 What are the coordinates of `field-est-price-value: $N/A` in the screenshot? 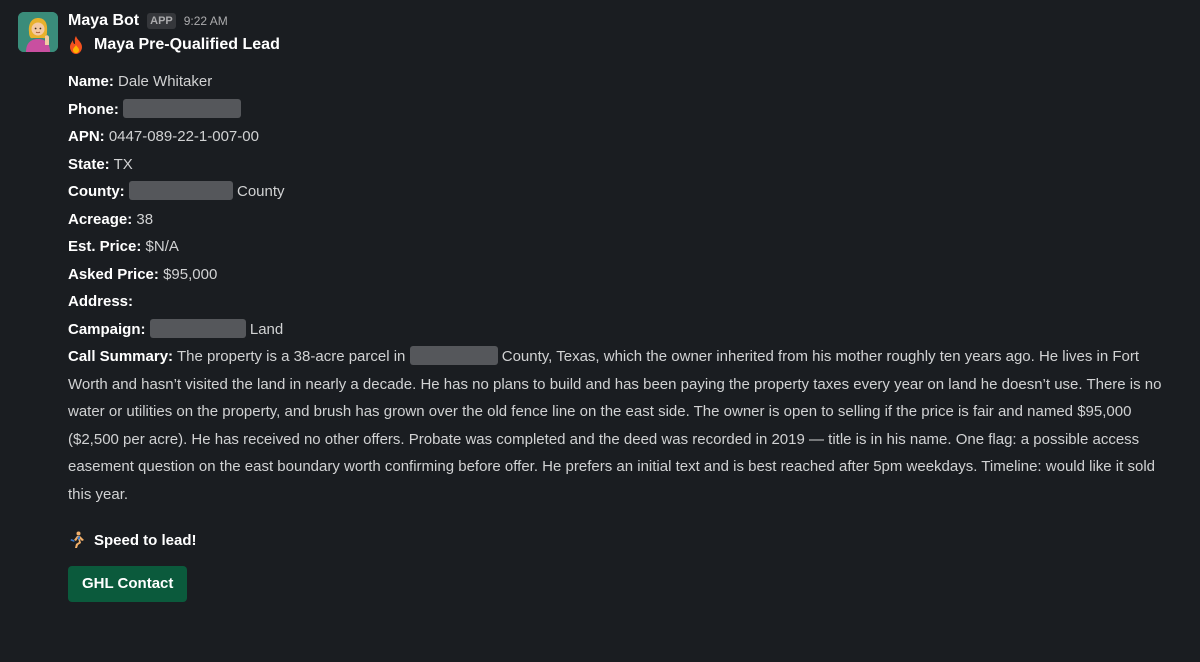 It's located at (162, 246).